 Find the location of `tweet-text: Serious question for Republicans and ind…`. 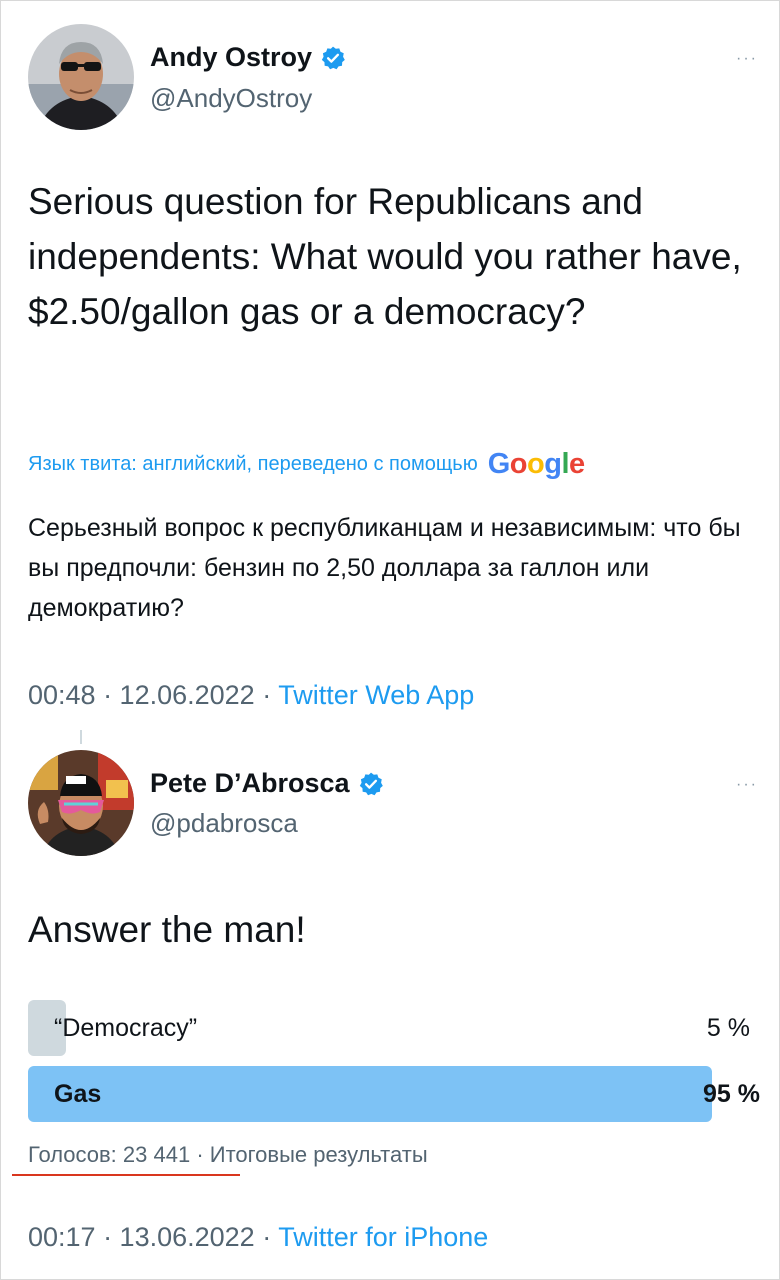

tweet-text: Serious question for Republicans and ind… is located at coordinates (385, 256).